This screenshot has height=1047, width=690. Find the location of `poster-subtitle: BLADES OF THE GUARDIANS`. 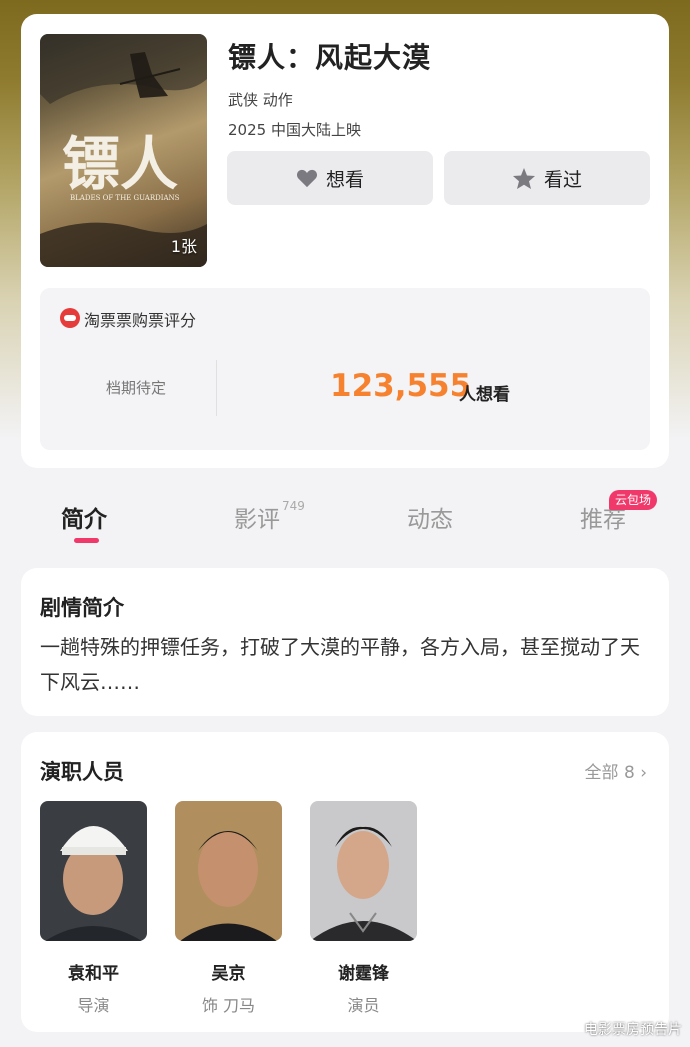

poster-subtitle: BLADES OF THE GUARDIANS is located at coordinates (125, 198).